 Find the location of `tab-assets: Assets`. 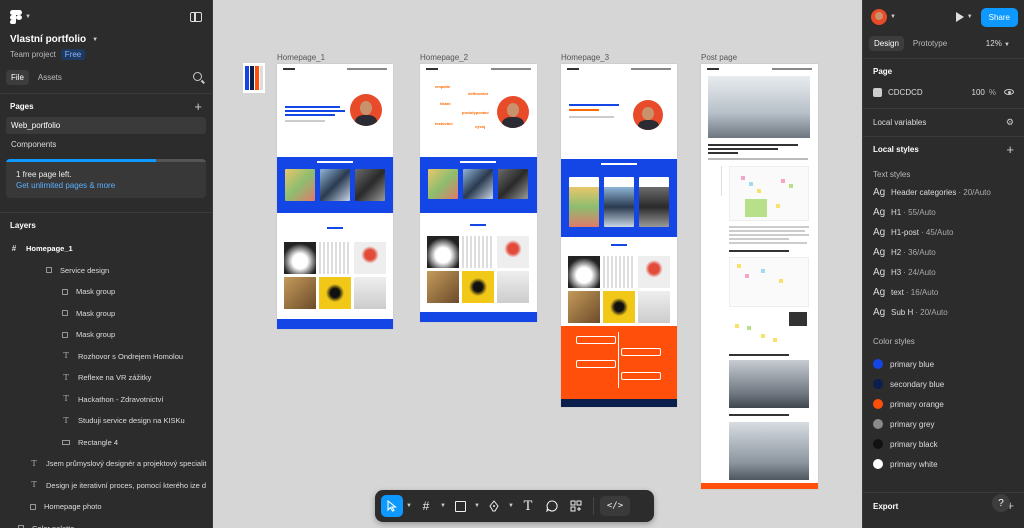

tab-assets: Assets is located at coordinates (50, 77).